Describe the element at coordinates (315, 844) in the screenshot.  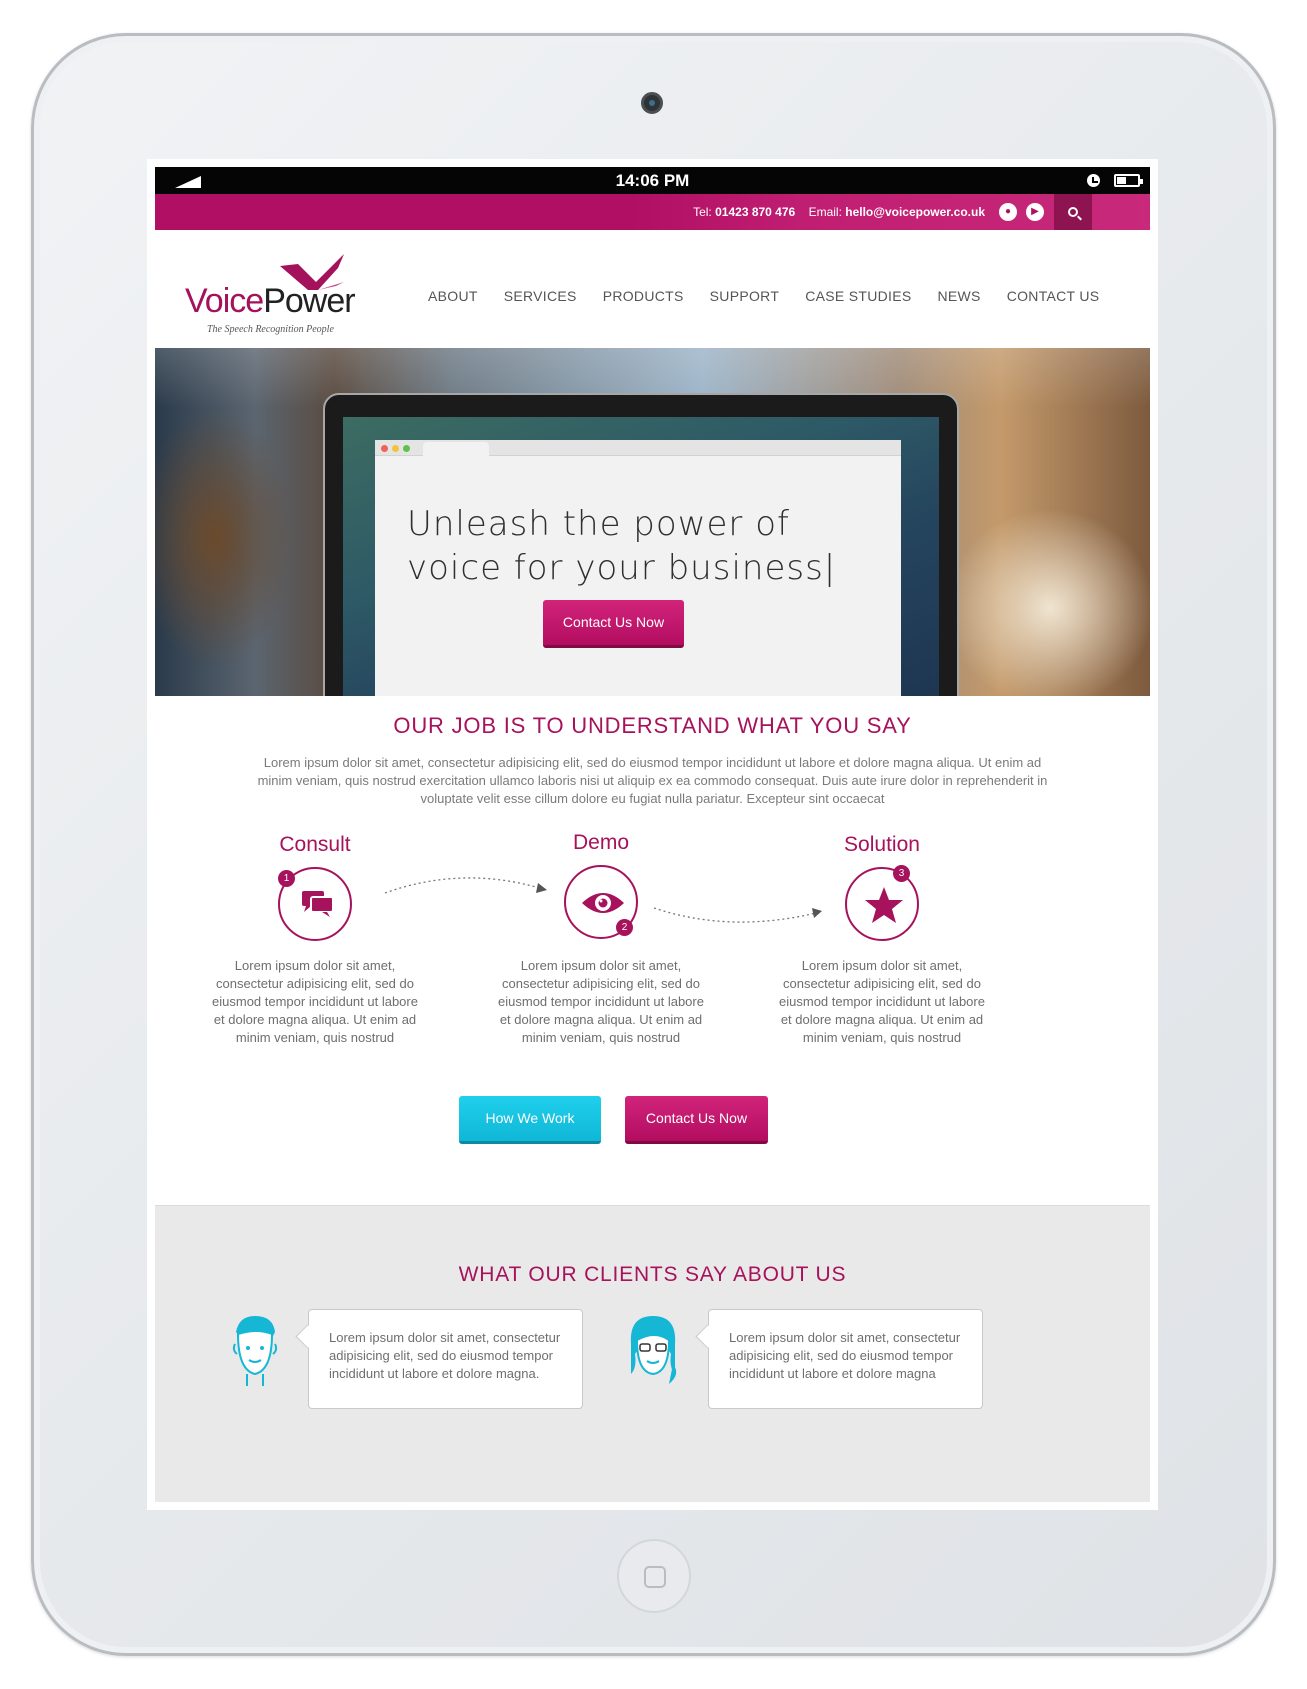
I see `step-title: Consult` at that location.